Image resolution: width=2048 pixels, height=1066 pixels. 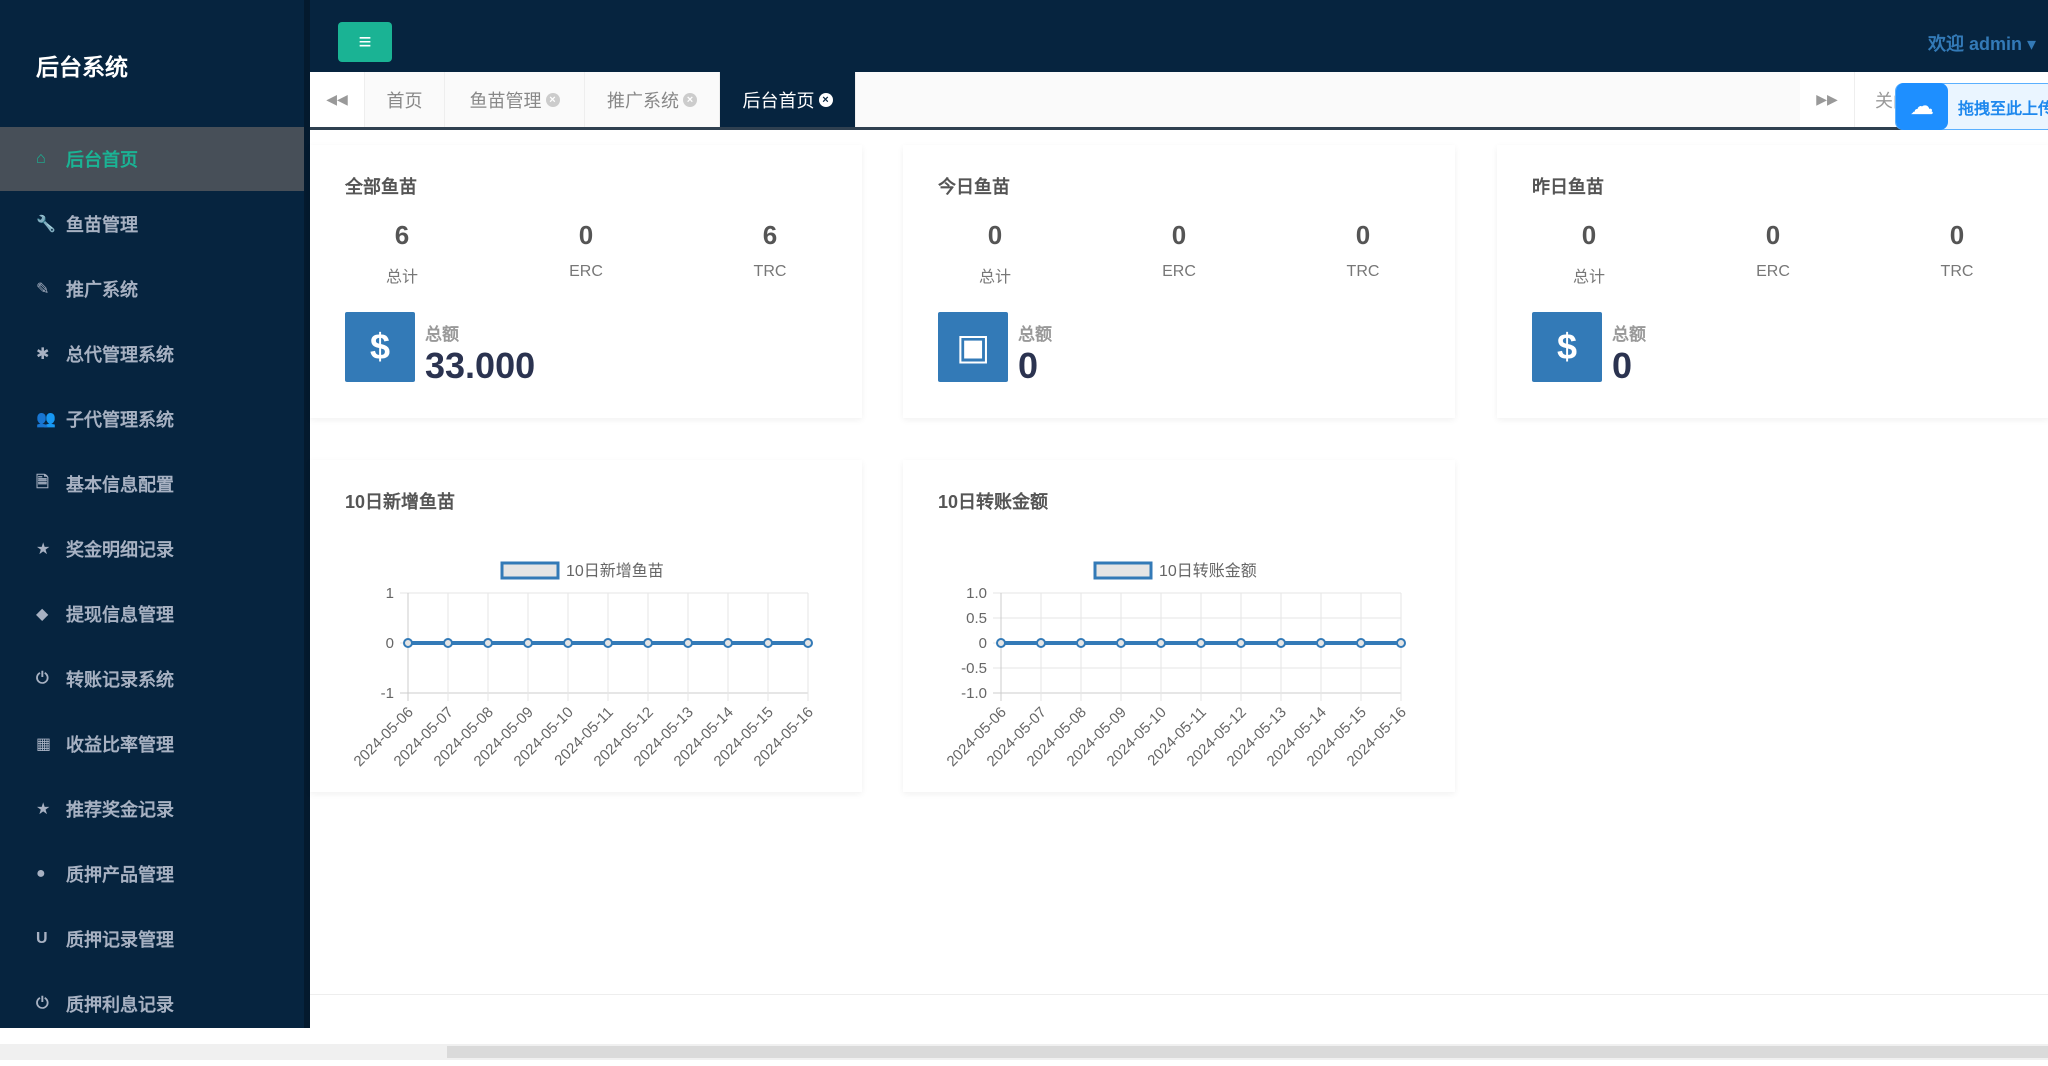 What do you see at coordinates (380, 347) in the screenshot?
I see `dollar-icon: $` at bounding box center [380, 347].